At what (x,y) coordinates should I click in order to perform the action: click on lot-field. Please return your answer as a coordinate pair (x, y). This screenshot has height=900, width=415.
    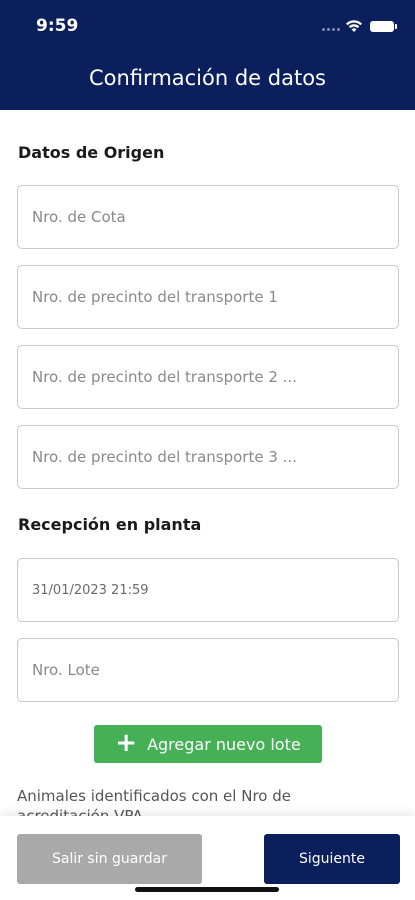
    Looking at the image, I should click on (208, 670).